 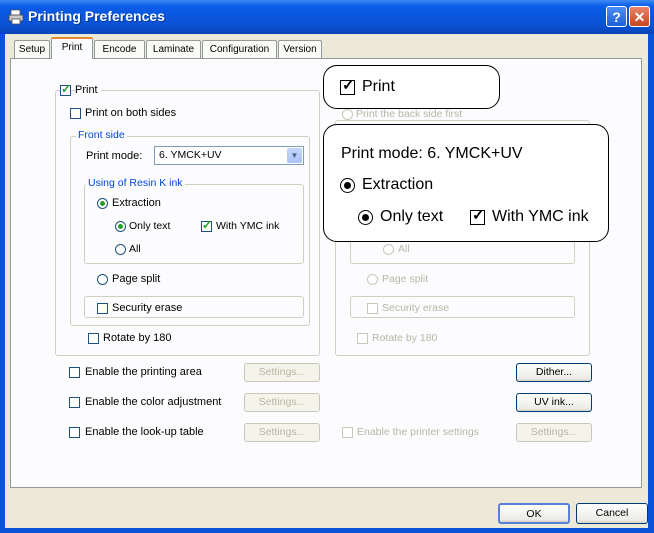 What do you see at coordinates (248, 226) in the screenshot?
I see `with-ymc-label: With YMC ink` at bounding box center [248, 226].